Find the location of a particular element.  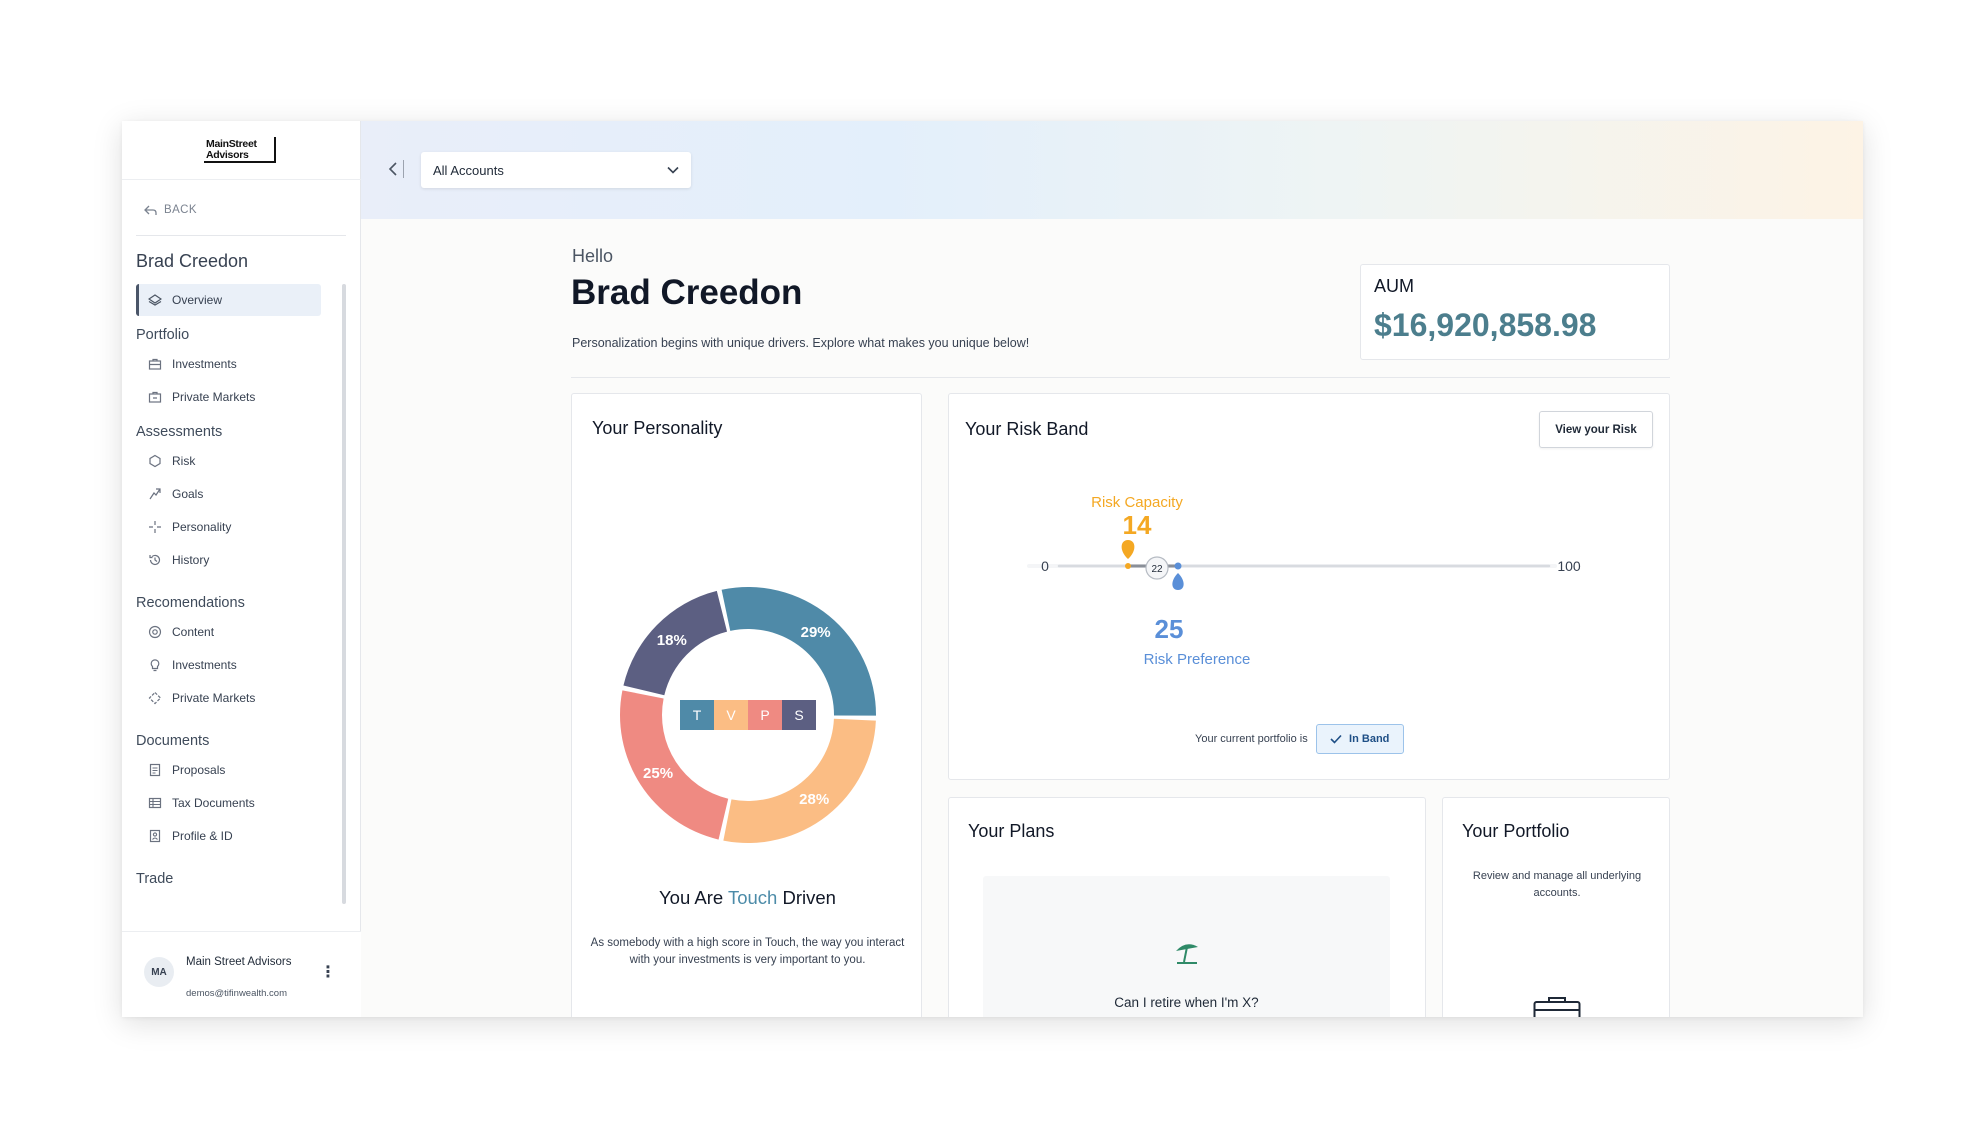

risk-preference-marker is located at coordinates (1178, 581).